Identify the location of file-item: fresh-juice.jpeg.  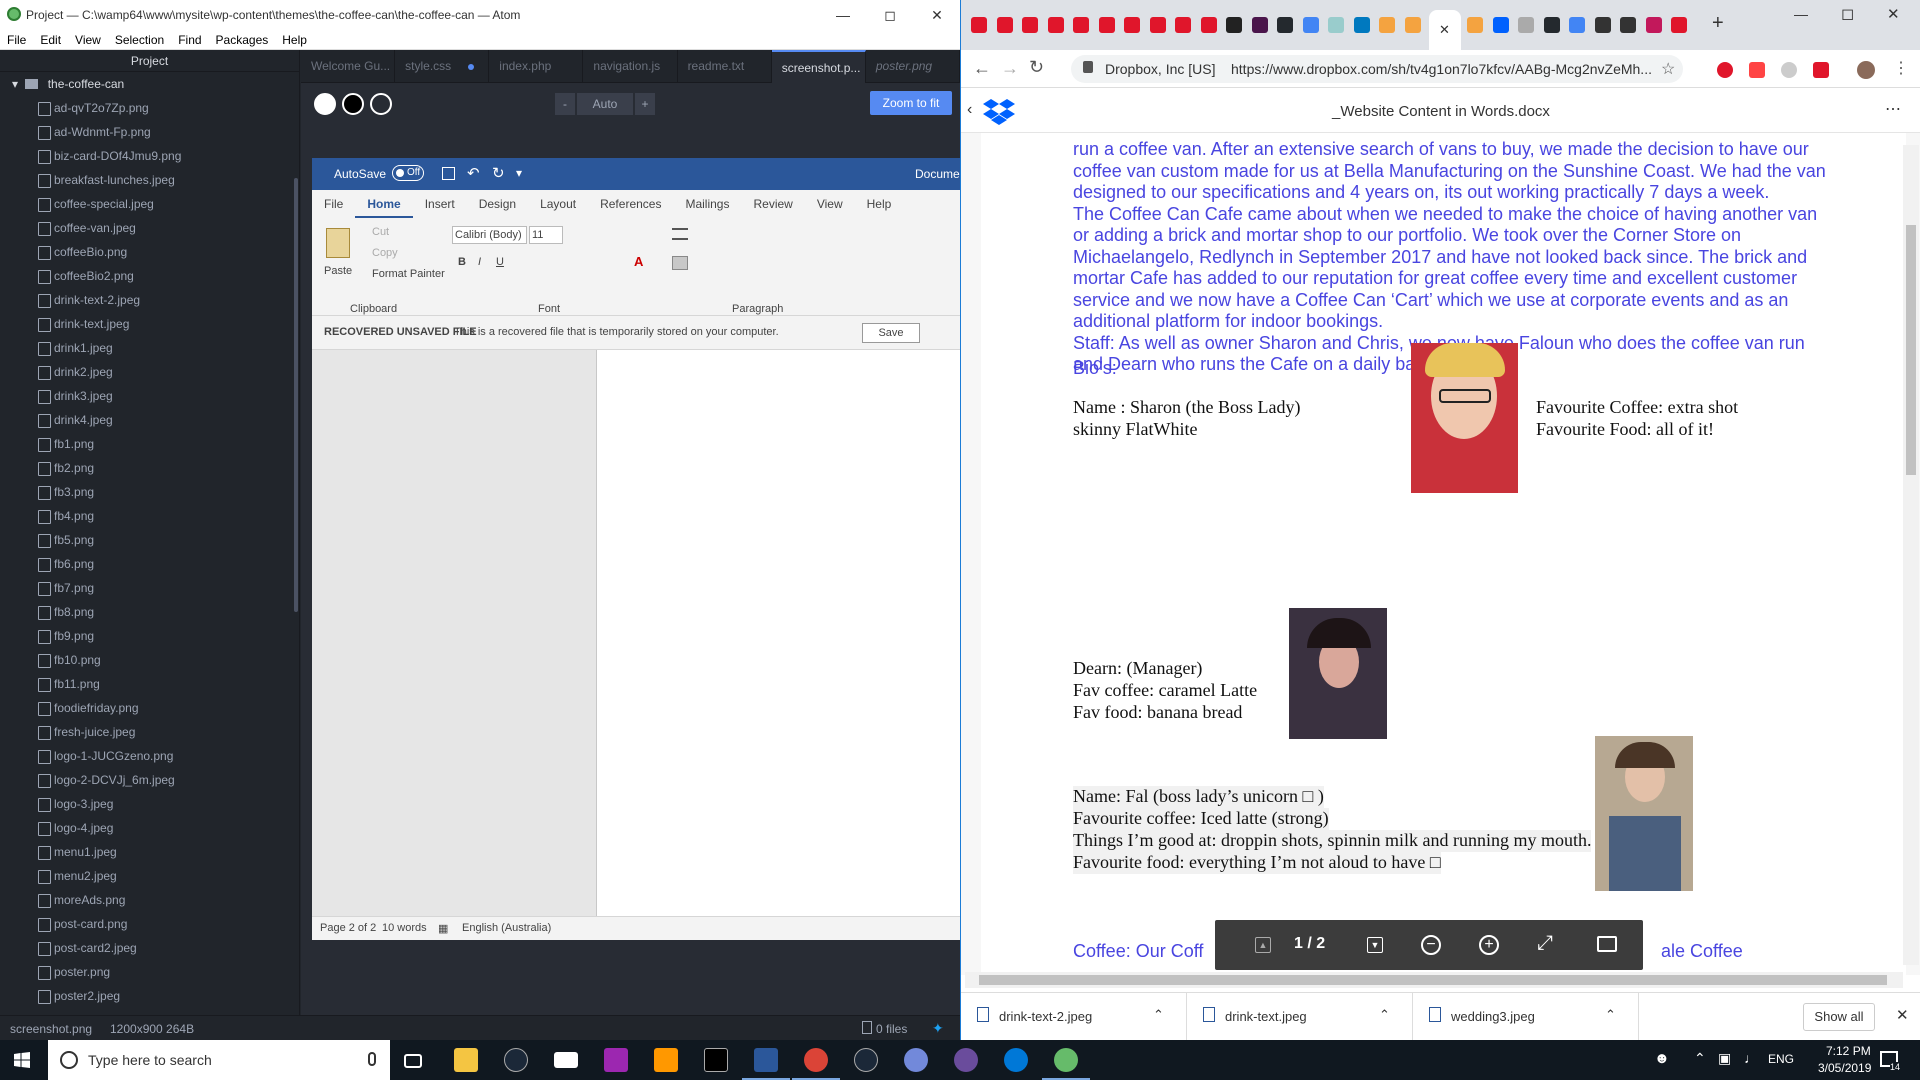
(168, 732).